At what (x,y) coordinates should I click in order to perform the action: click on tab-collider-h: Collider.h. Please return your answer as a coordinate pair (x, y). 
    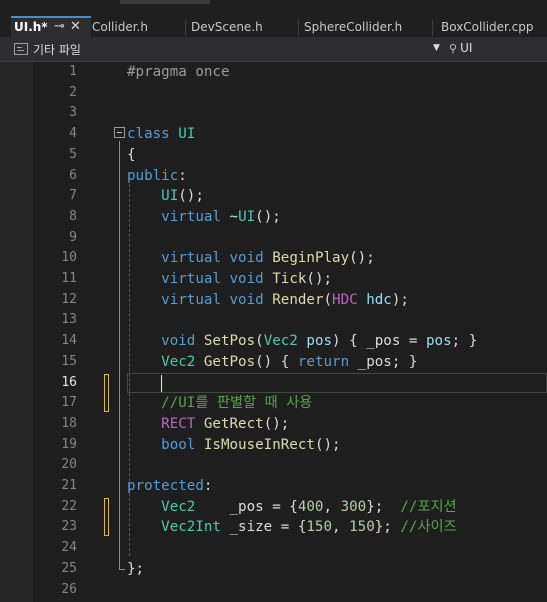
    Looking at the image, I should click on (139, 27).